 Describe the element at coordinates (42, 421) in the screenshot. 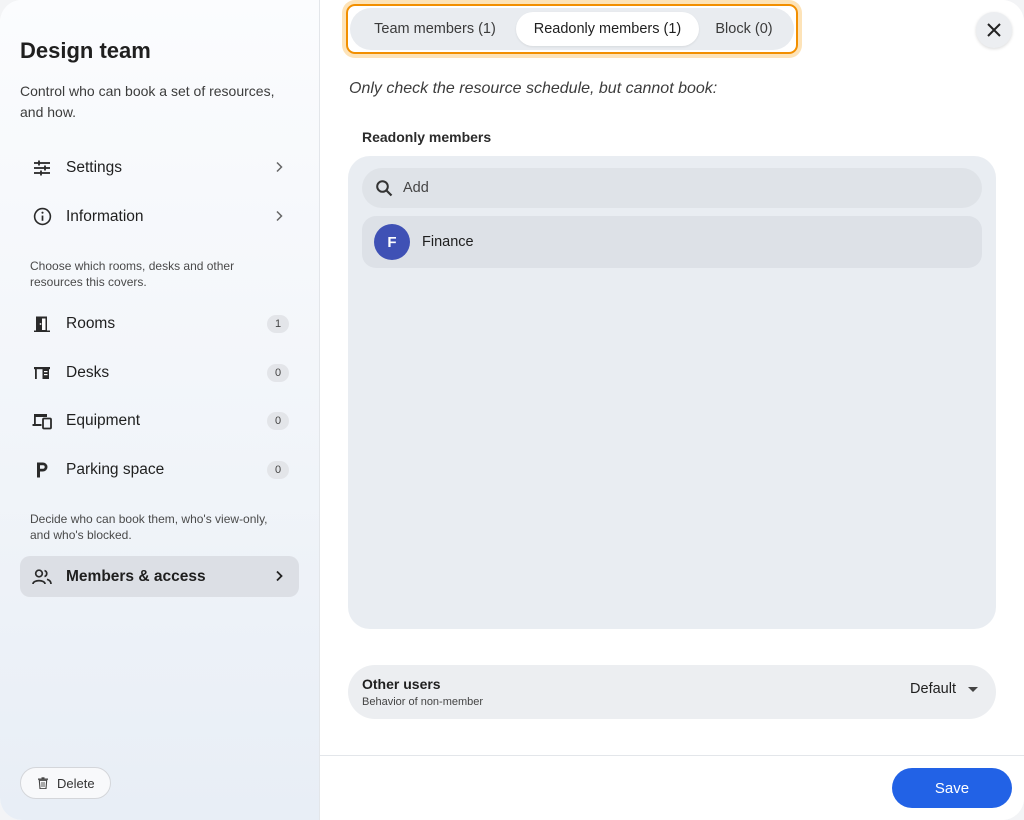

I see `devices-icon` at that location.